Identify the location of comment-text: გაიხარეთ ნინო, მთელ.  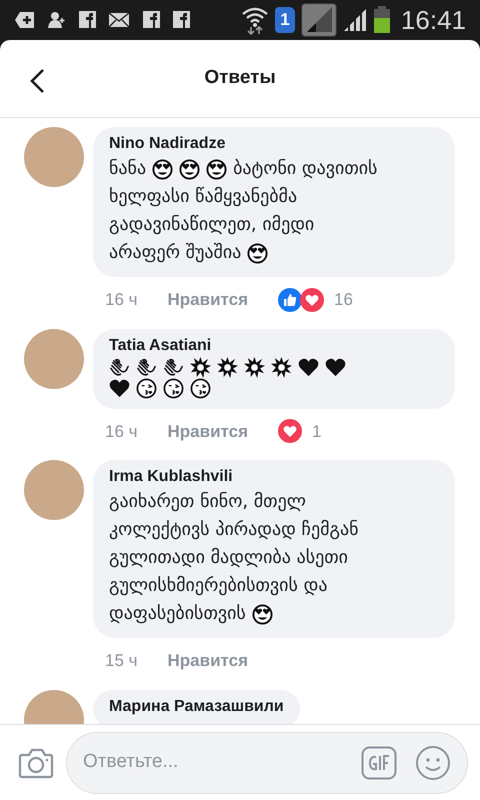
(207, 502).